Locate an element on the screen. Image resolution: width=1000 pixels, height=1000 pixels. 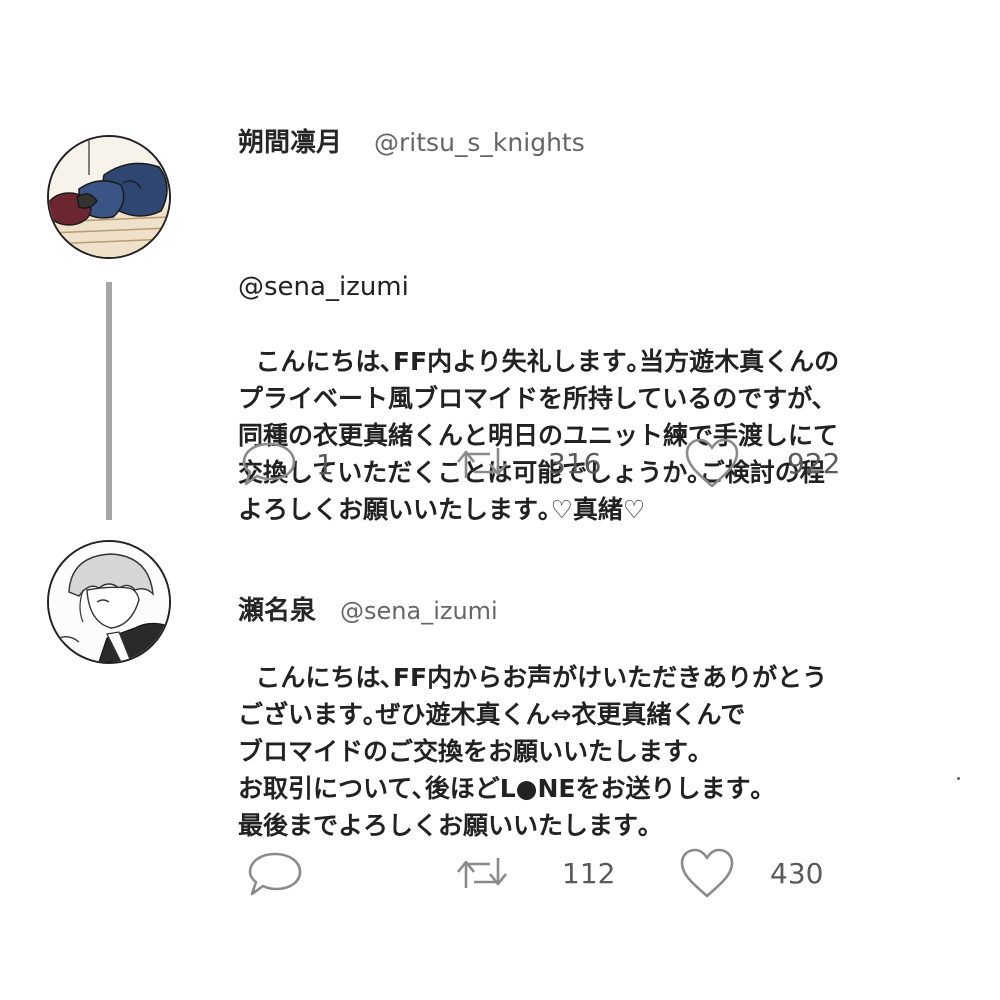
tweet-2-handle: @sena_izumi is located at coordinates (419, 611).